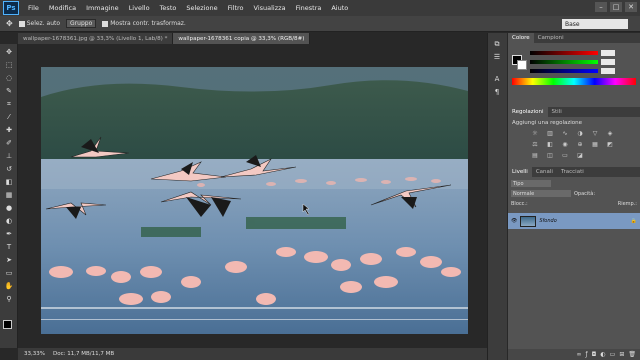 This screenshot has width=640, height=360. Describe the element at coordinates (497, 44) in the screenshot. I see `history-icon: ⧉` at that location.